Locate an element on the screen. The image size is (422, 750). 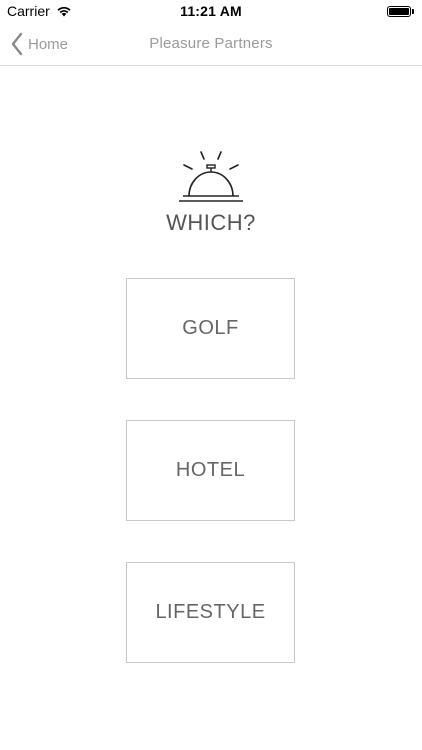
status-bar: Carrier 11:21 AM is located at coordinates (211, 11).